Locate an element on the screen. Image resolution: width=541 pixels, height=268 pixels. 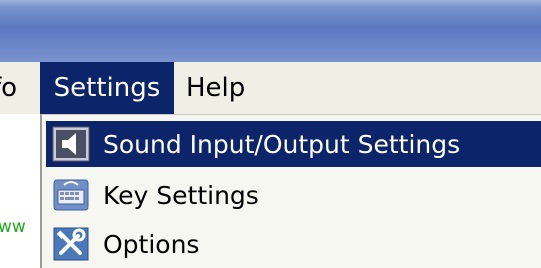
menu-item-label: Sound Input/Output Settings is located at coordinates (282, 144).